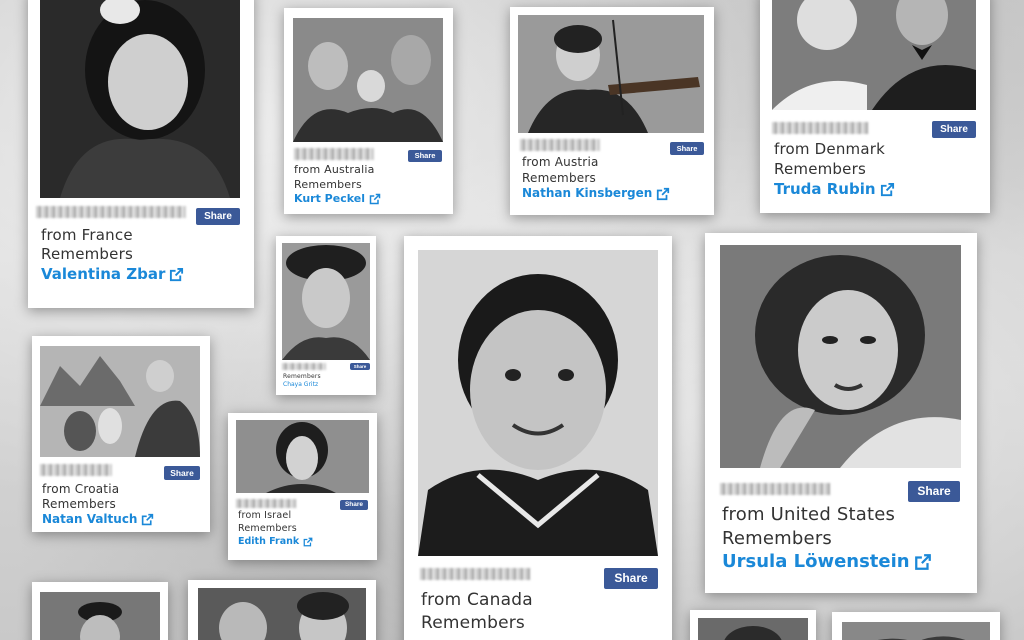 Image resolution: width=1024 pixels, height=640 pixels. I want to click on memorial-name-link: Ursula Löwenstein, so click(827, 561).